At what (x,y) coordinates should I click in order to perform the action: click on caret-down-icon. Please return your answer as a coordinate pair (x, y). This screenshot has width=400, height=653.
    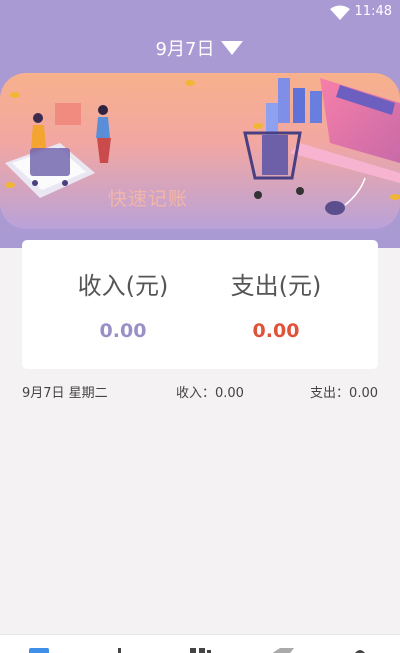
    Looking at the image, I should click on (232, 48).